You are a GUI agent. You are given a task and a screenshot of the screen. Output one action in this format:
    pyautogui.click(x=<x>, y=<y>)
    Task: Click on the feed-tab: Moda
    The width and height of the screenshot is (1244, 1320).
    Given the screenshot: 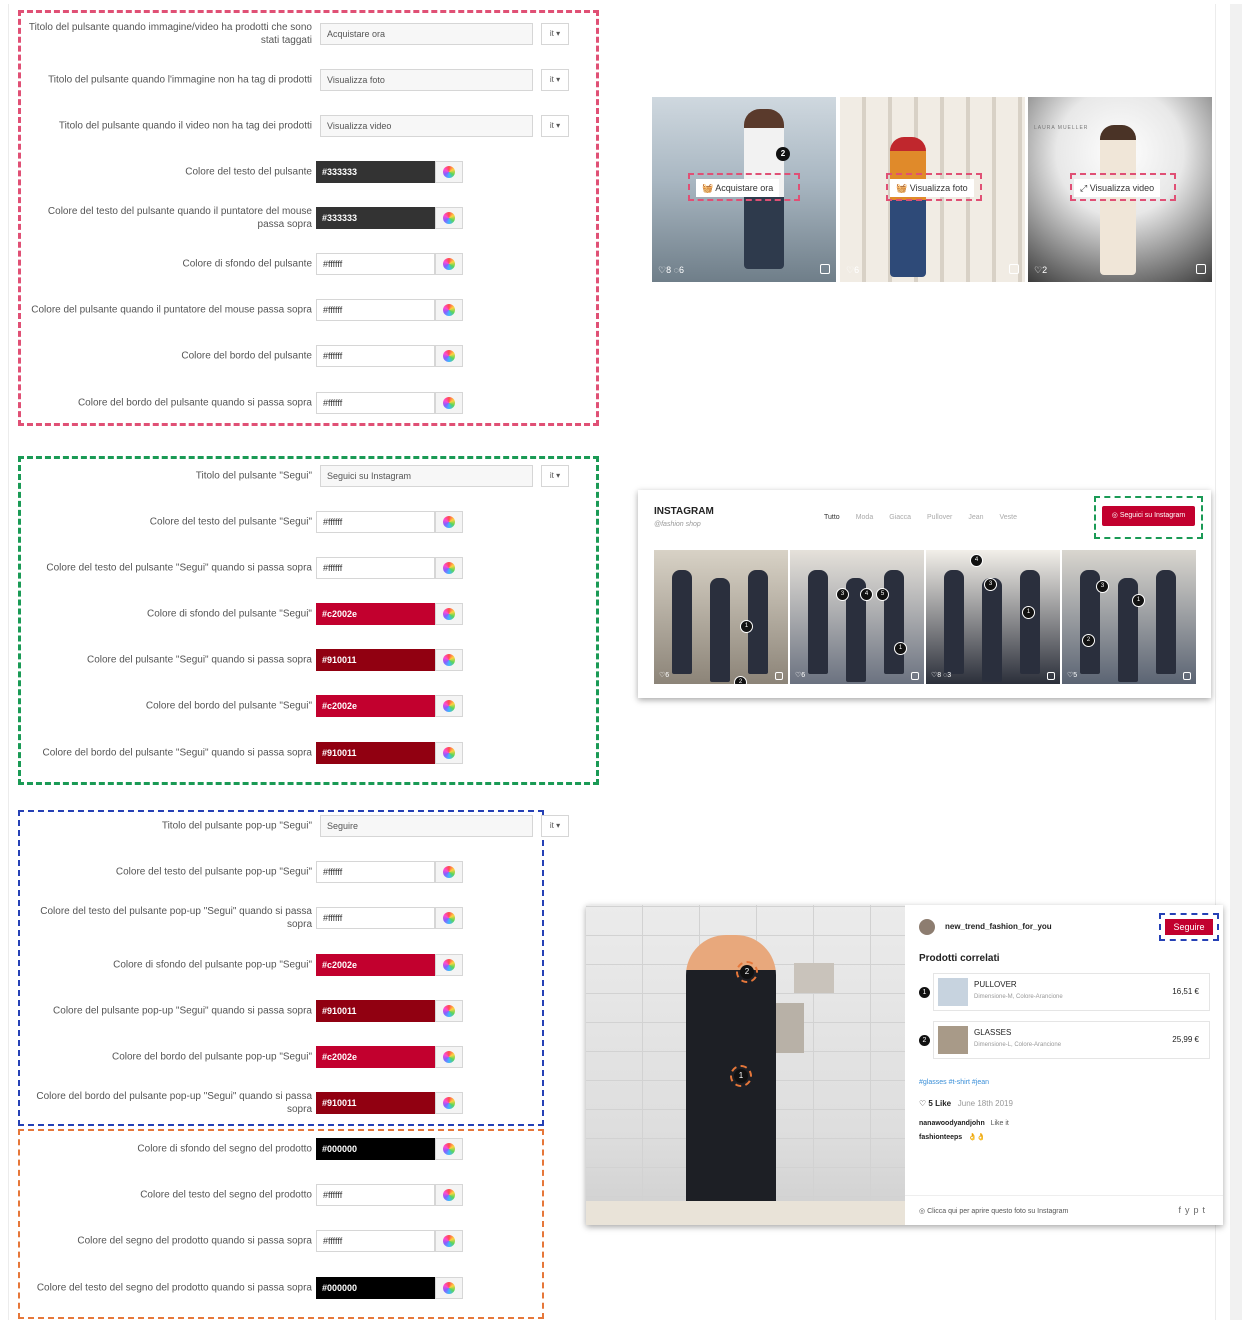 What is the action you would take?
    pyautogui.click(x=865, y=517)
    